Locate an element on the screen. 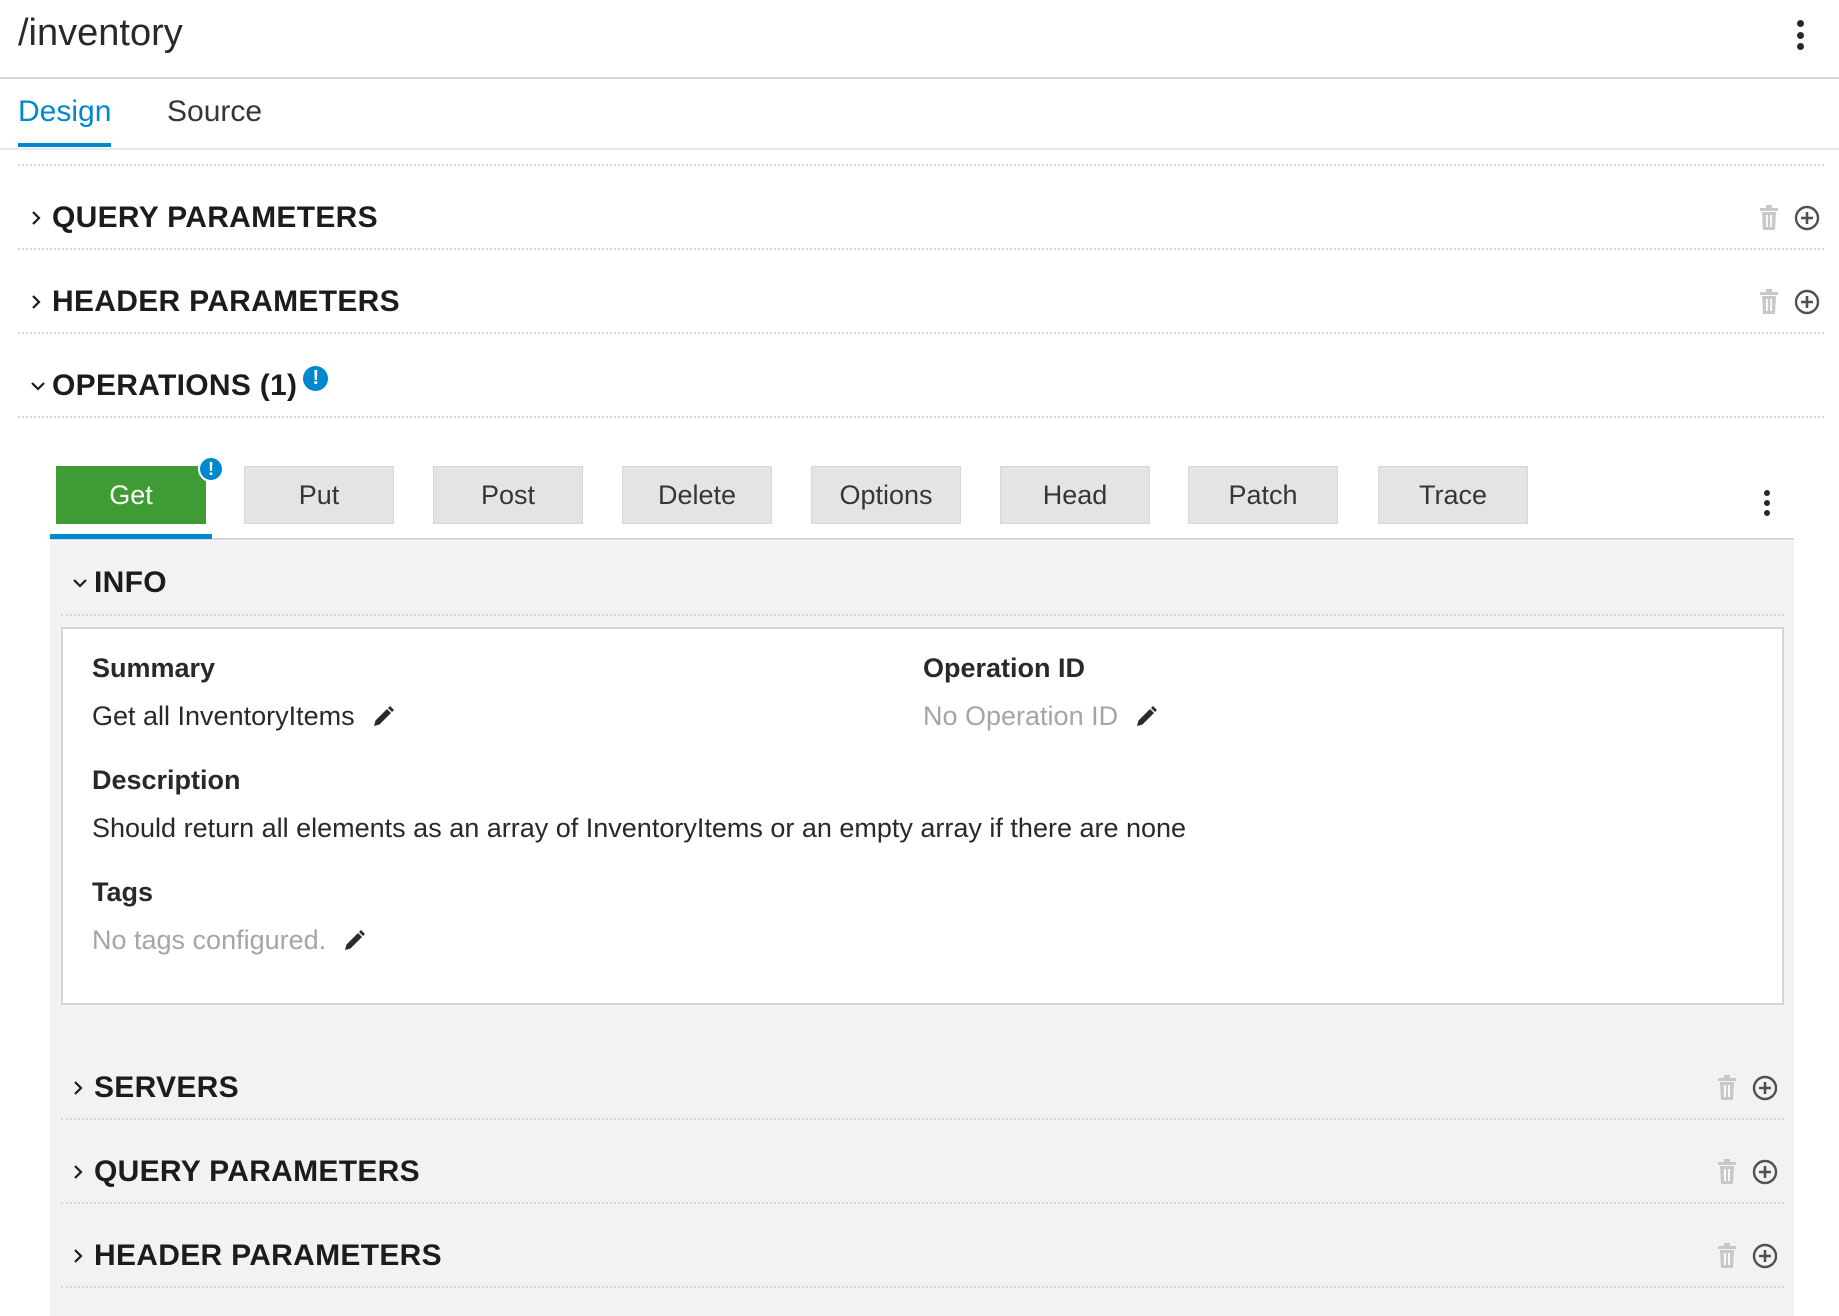 This screenshot has width=1839, height=1316. tab-design: Design is located at coordinates (65, 121).